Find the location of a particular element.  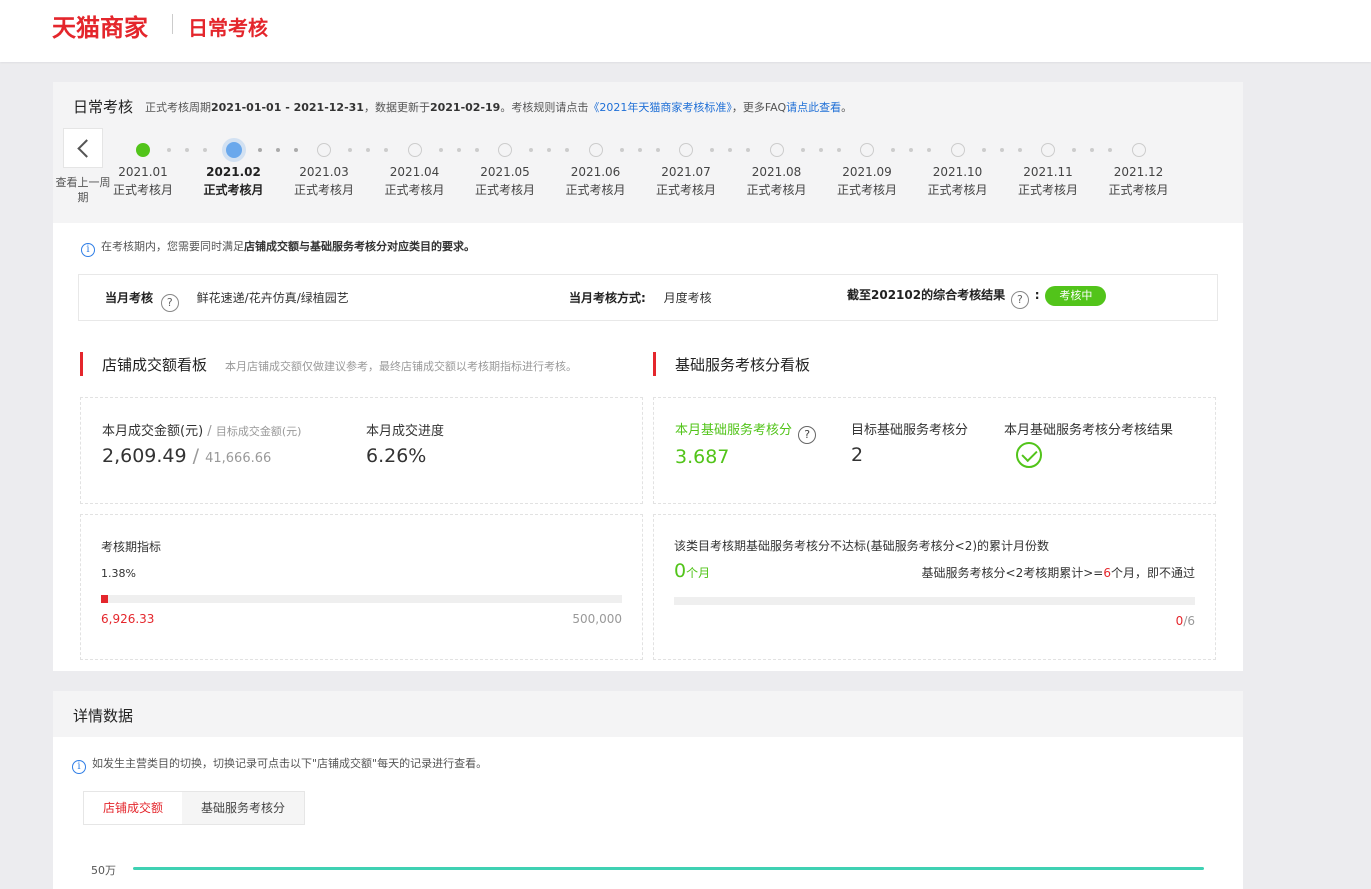

chart-line is located at coordinates (668, 868).